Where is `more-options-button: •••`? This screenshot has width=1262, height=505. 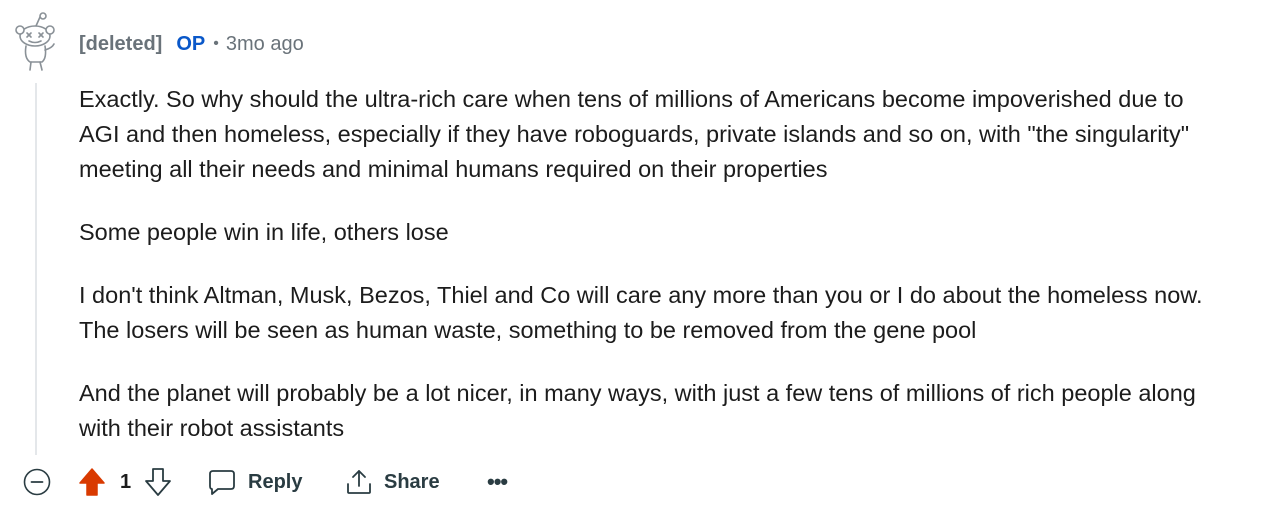 more-options-button: ••• is located at coordinates (497, 482).